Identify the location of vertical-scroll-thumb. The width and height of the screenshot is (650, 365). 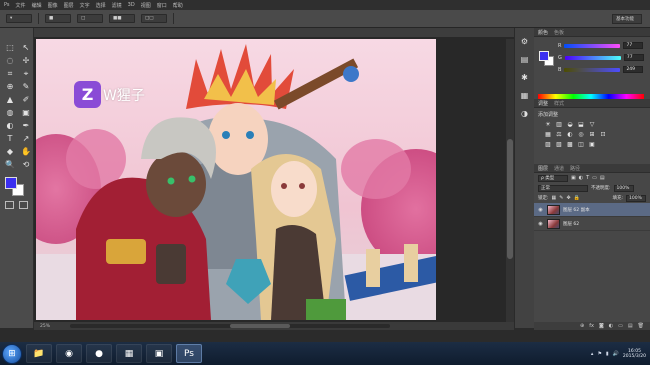
(510, 199).